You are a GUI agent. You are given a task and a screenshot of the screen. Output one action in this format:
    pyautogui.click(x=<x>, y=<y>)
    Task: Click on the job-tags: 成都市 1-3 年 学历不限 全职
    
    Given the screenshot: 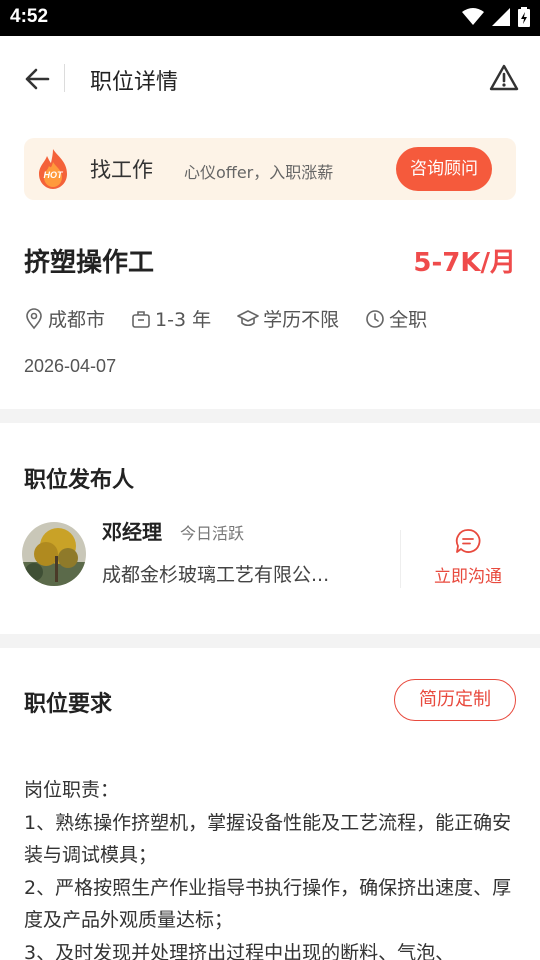 What is the action you would take?
    pyautogui.click(x=238, y=318)
    